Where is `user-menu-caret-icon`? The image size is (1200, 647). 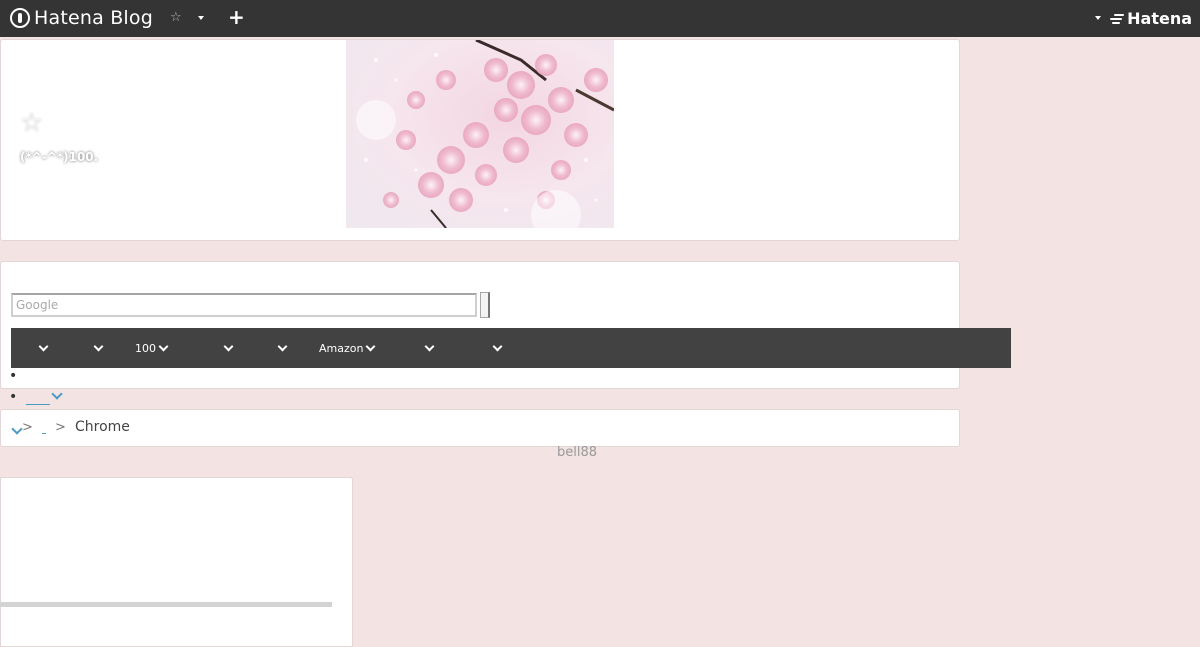 user-menu-caret-icon is located at coordinates (1098, 18).